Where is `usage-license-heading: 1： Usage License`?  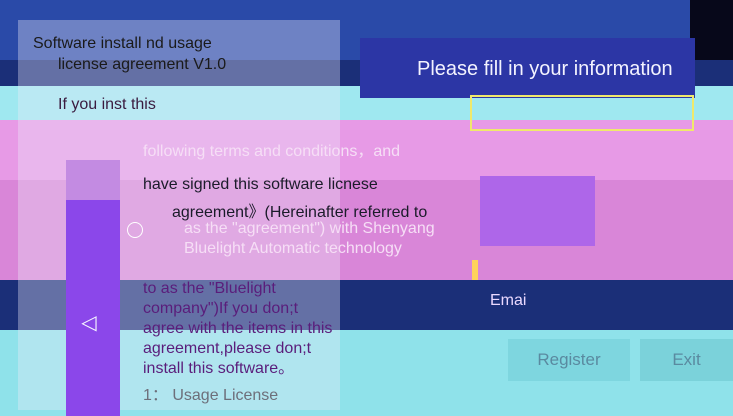 usage-license-heading: 1： Usage License is located at coordinates (211, 395).